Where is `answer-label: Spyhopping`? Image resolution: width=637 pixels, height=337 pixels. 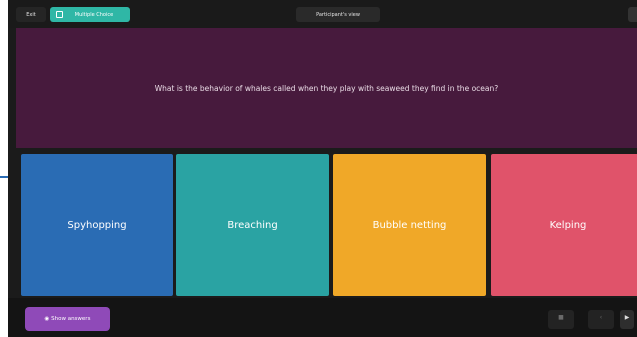
answer-label: Spyhopping is located at coordinates (97, 225).